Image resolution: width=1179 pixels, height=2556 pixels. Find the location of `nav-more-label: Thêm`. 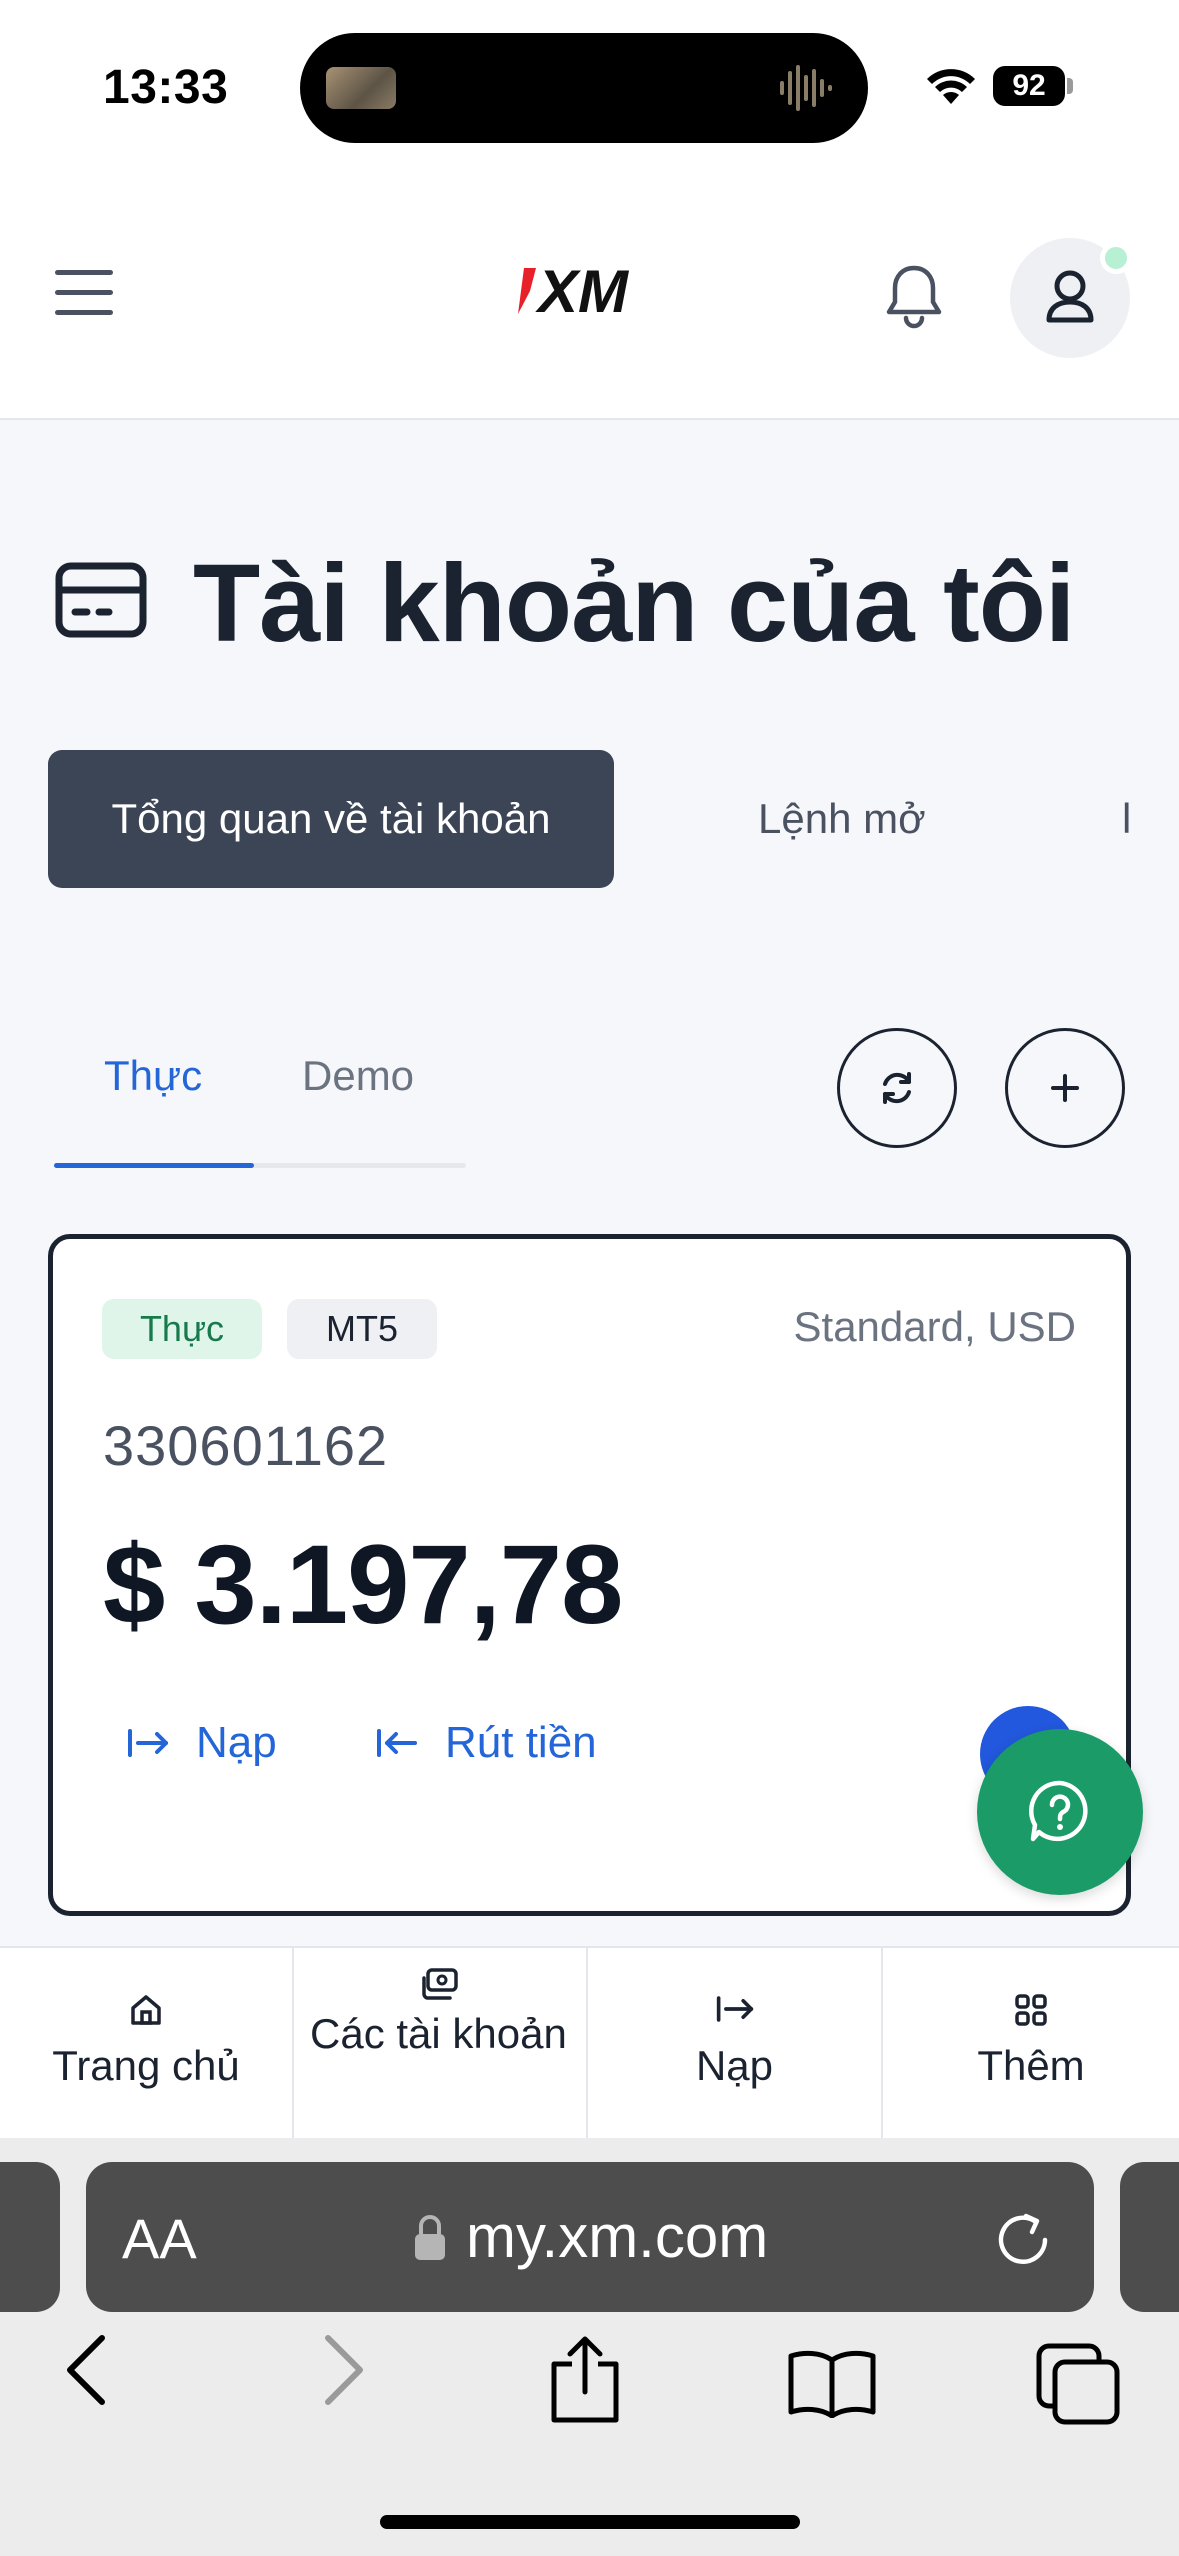

nav-more-label: Thêm is located at coordinates (1031, 2065).